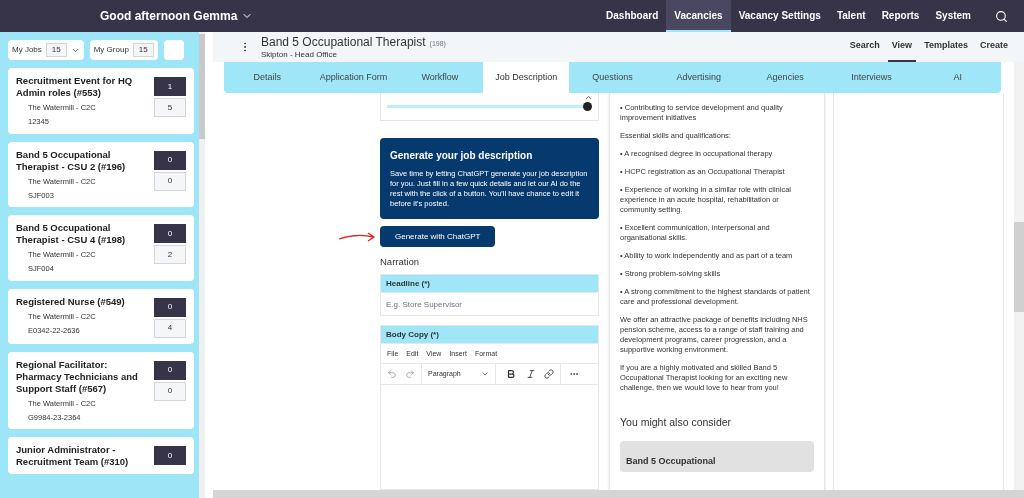  Describe the element at coordinates (994, 47) in the screenshot. I see `header-action: Create` at that location.